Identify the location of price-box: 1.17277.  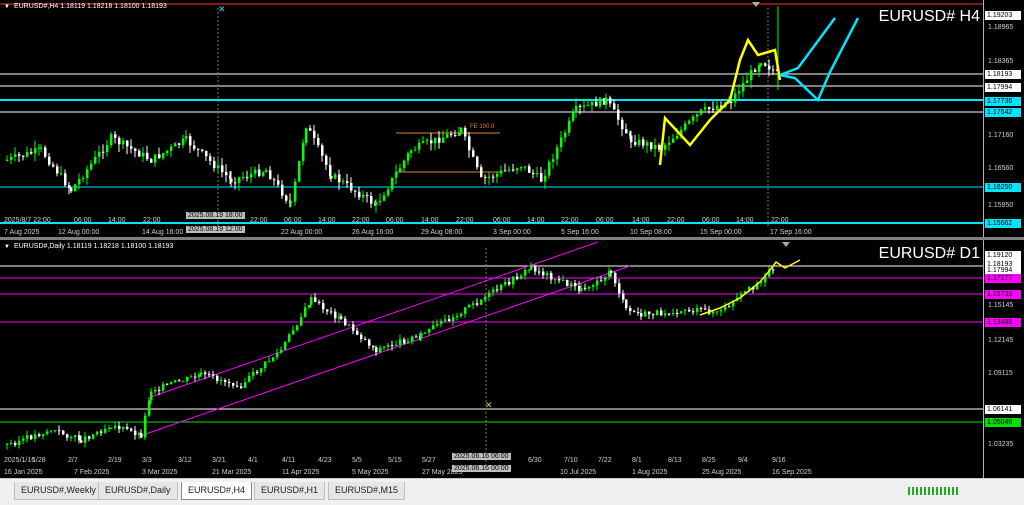
(1003, 278).